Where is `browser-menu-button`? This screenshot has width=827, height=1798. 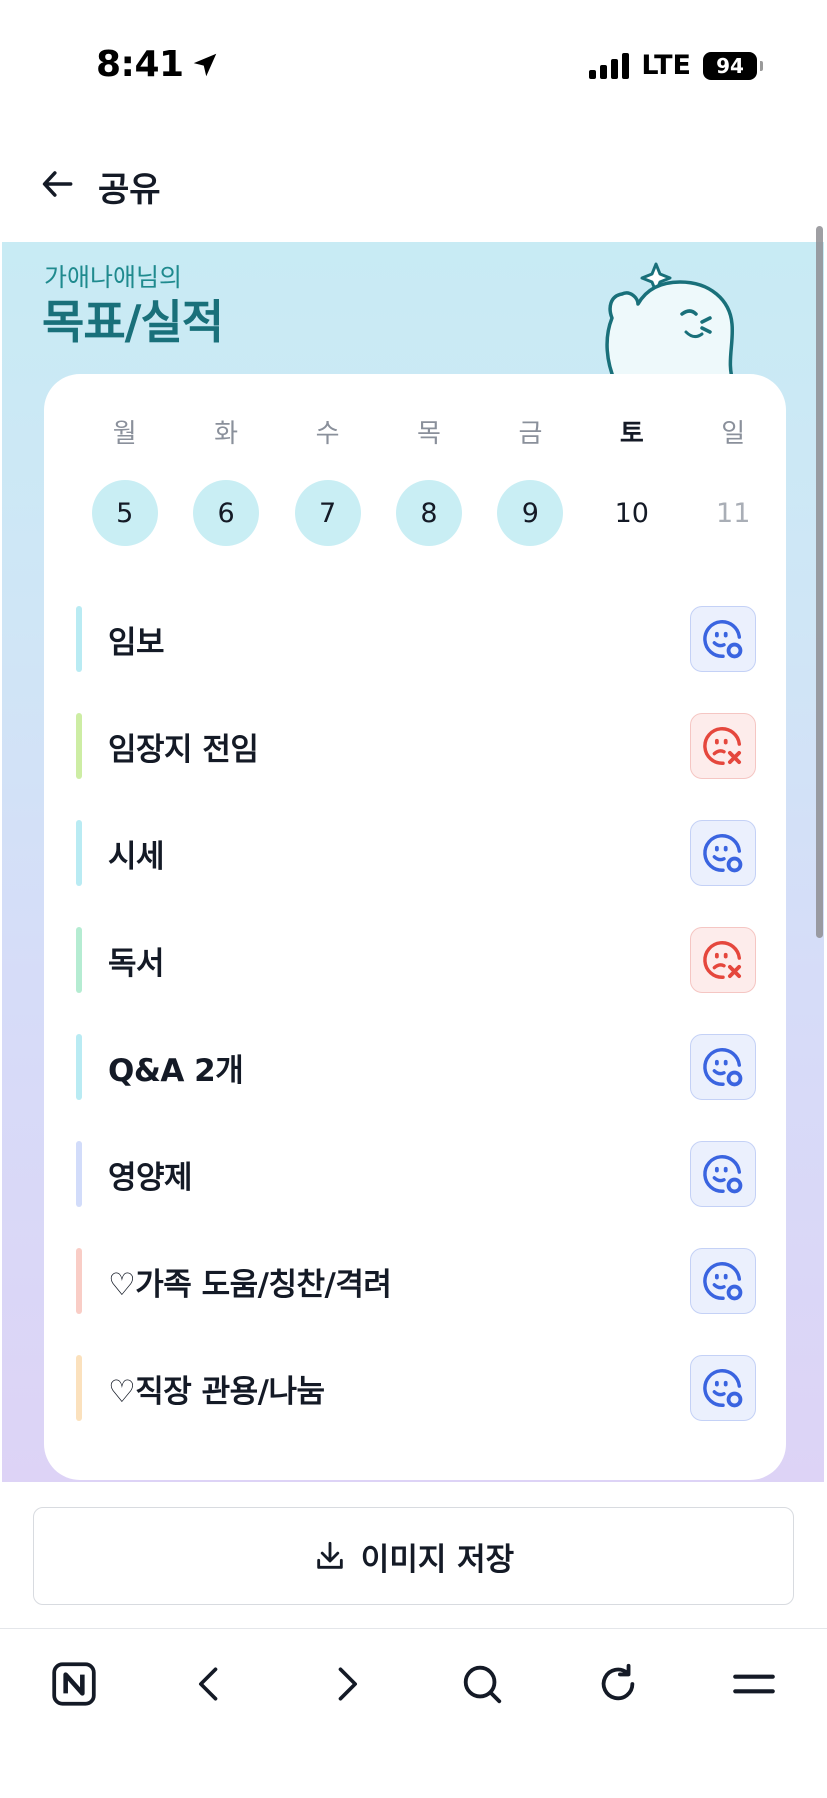 browser-menu-button is located at coordinates (754, 1684).